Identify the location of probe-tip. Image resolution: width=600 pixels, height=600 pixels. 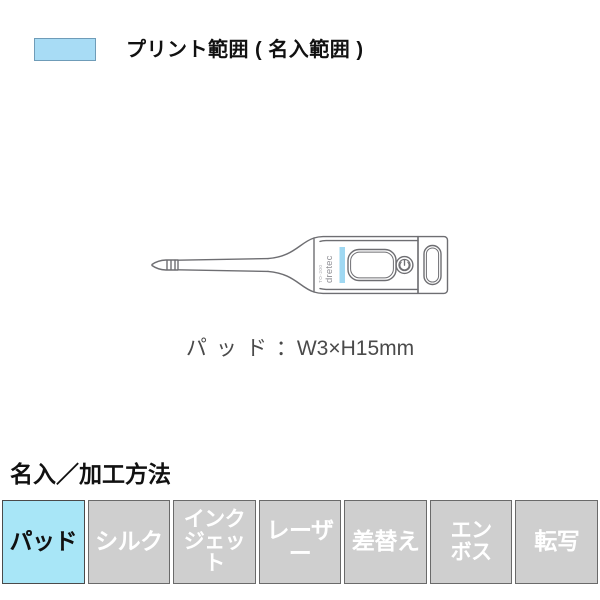
(165, 265).